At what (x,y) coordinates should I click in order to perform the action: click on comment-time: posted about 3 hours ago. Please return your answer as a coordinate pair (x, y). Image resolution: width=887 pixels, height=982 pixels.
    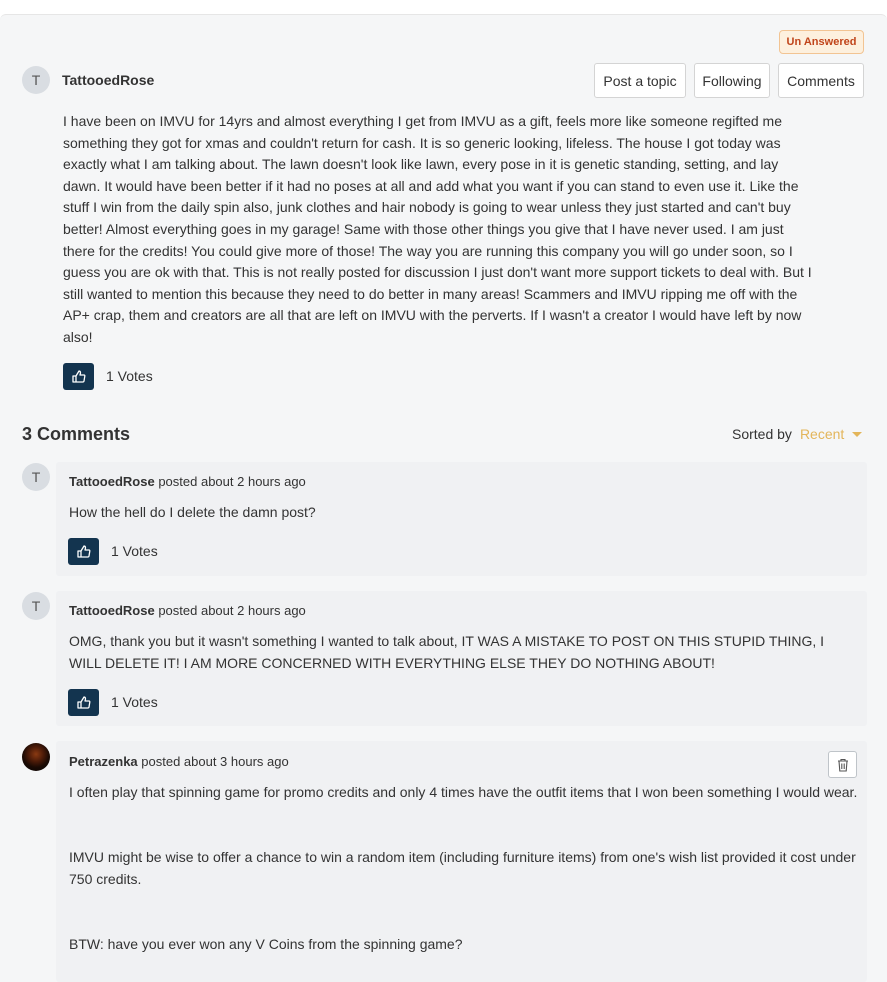
    Looking at the image, I should click on (213, 761).